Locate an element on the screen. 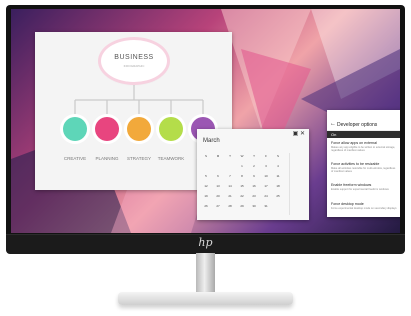 This screenshot has width=411, height=316. calendar-day: 3 is located at coordinates (266, 166).